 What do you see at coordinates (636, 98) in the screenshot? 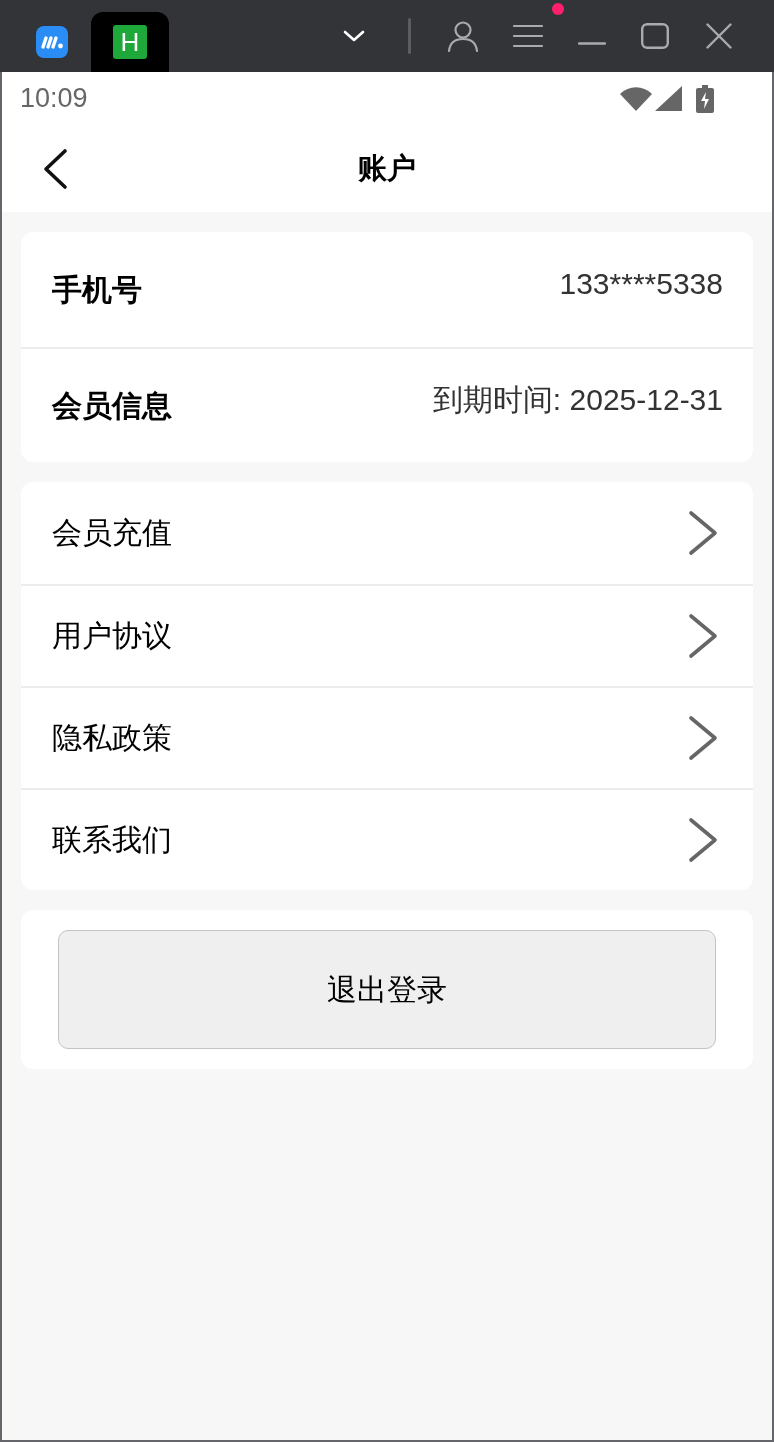
I see `wifi-icon` at bounding box center [636, 98].